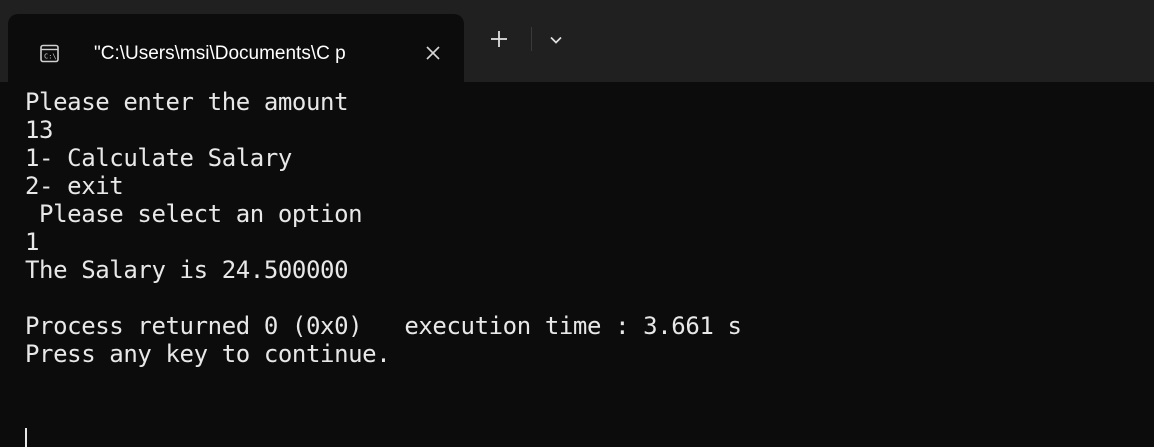 This screenshot has height=447, width=1154. I want to click on console-line: Please enter the amount, so click(187, 102).